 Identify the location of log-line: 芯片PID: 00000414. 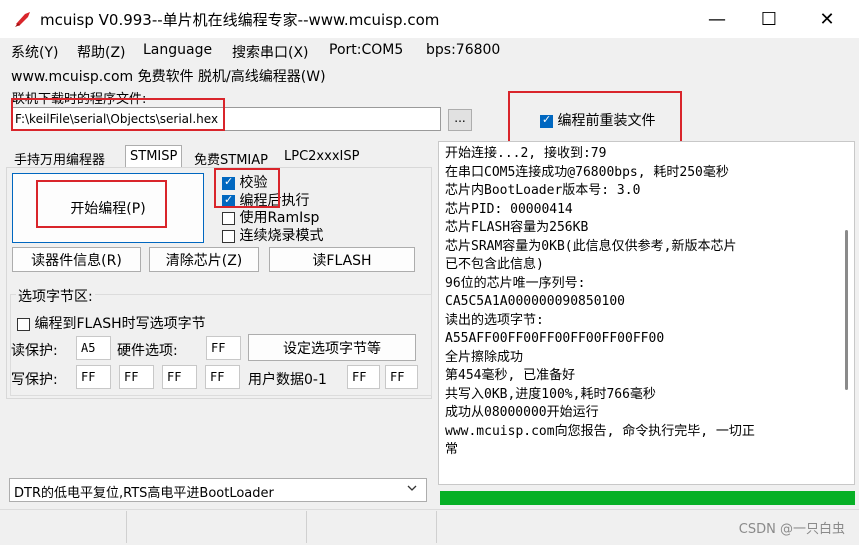
(509, 209).